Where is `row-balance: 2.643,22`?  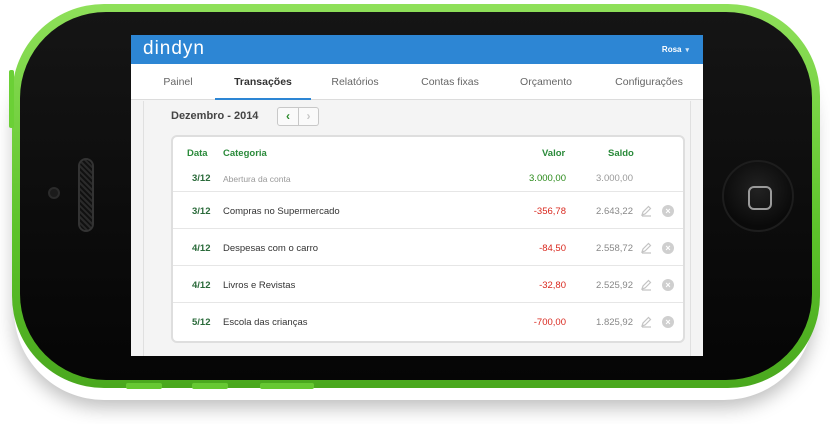 row-balance: 2.643,22 is located at coordinates (614, 211).